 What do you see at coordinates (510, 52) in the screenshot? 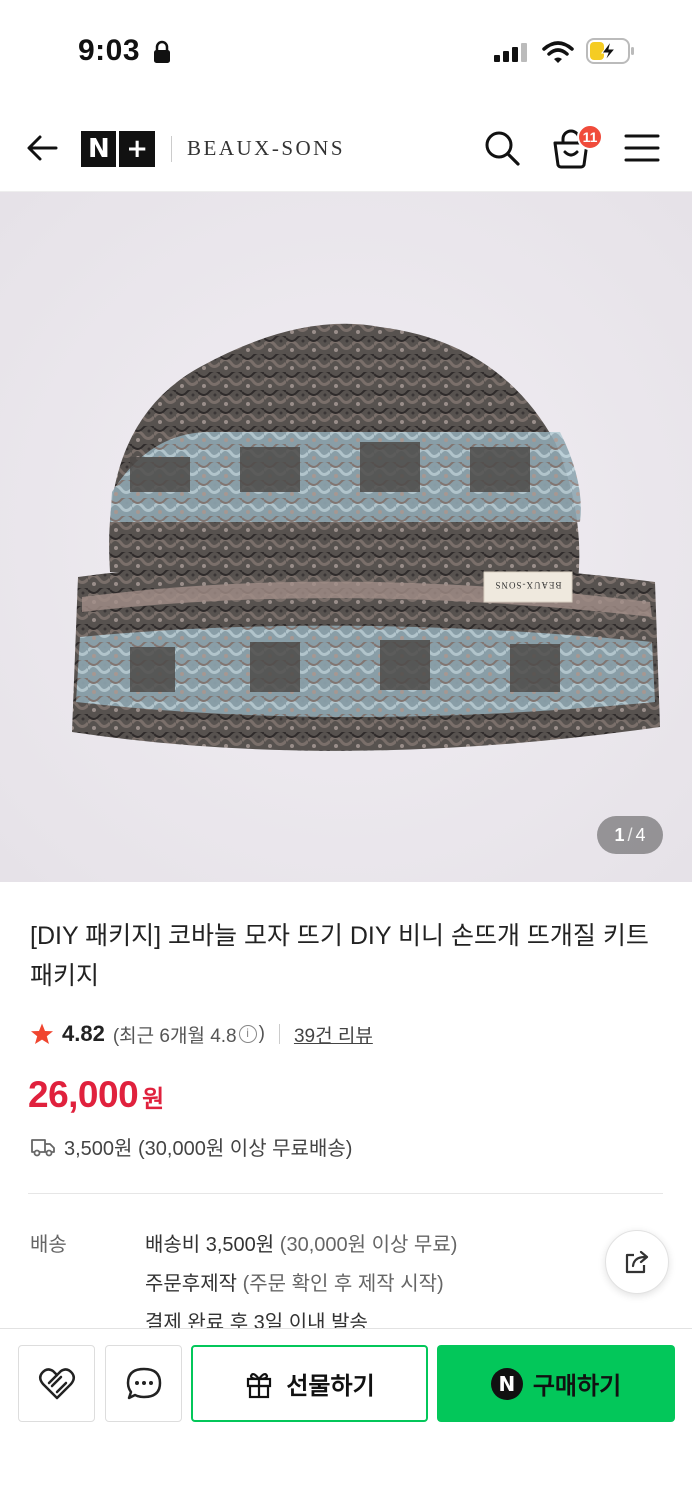
I see `signal-icon` at bounding box center [510, 52].